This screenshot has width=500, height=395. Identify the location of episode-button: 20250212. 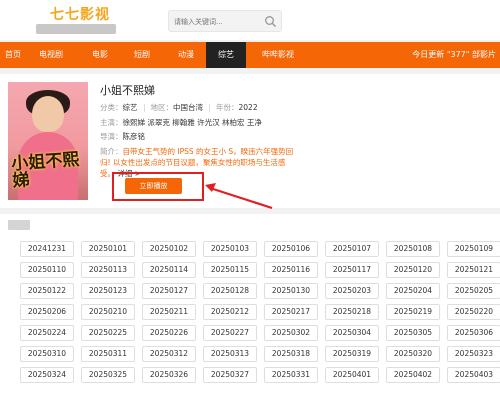
(230, 312).